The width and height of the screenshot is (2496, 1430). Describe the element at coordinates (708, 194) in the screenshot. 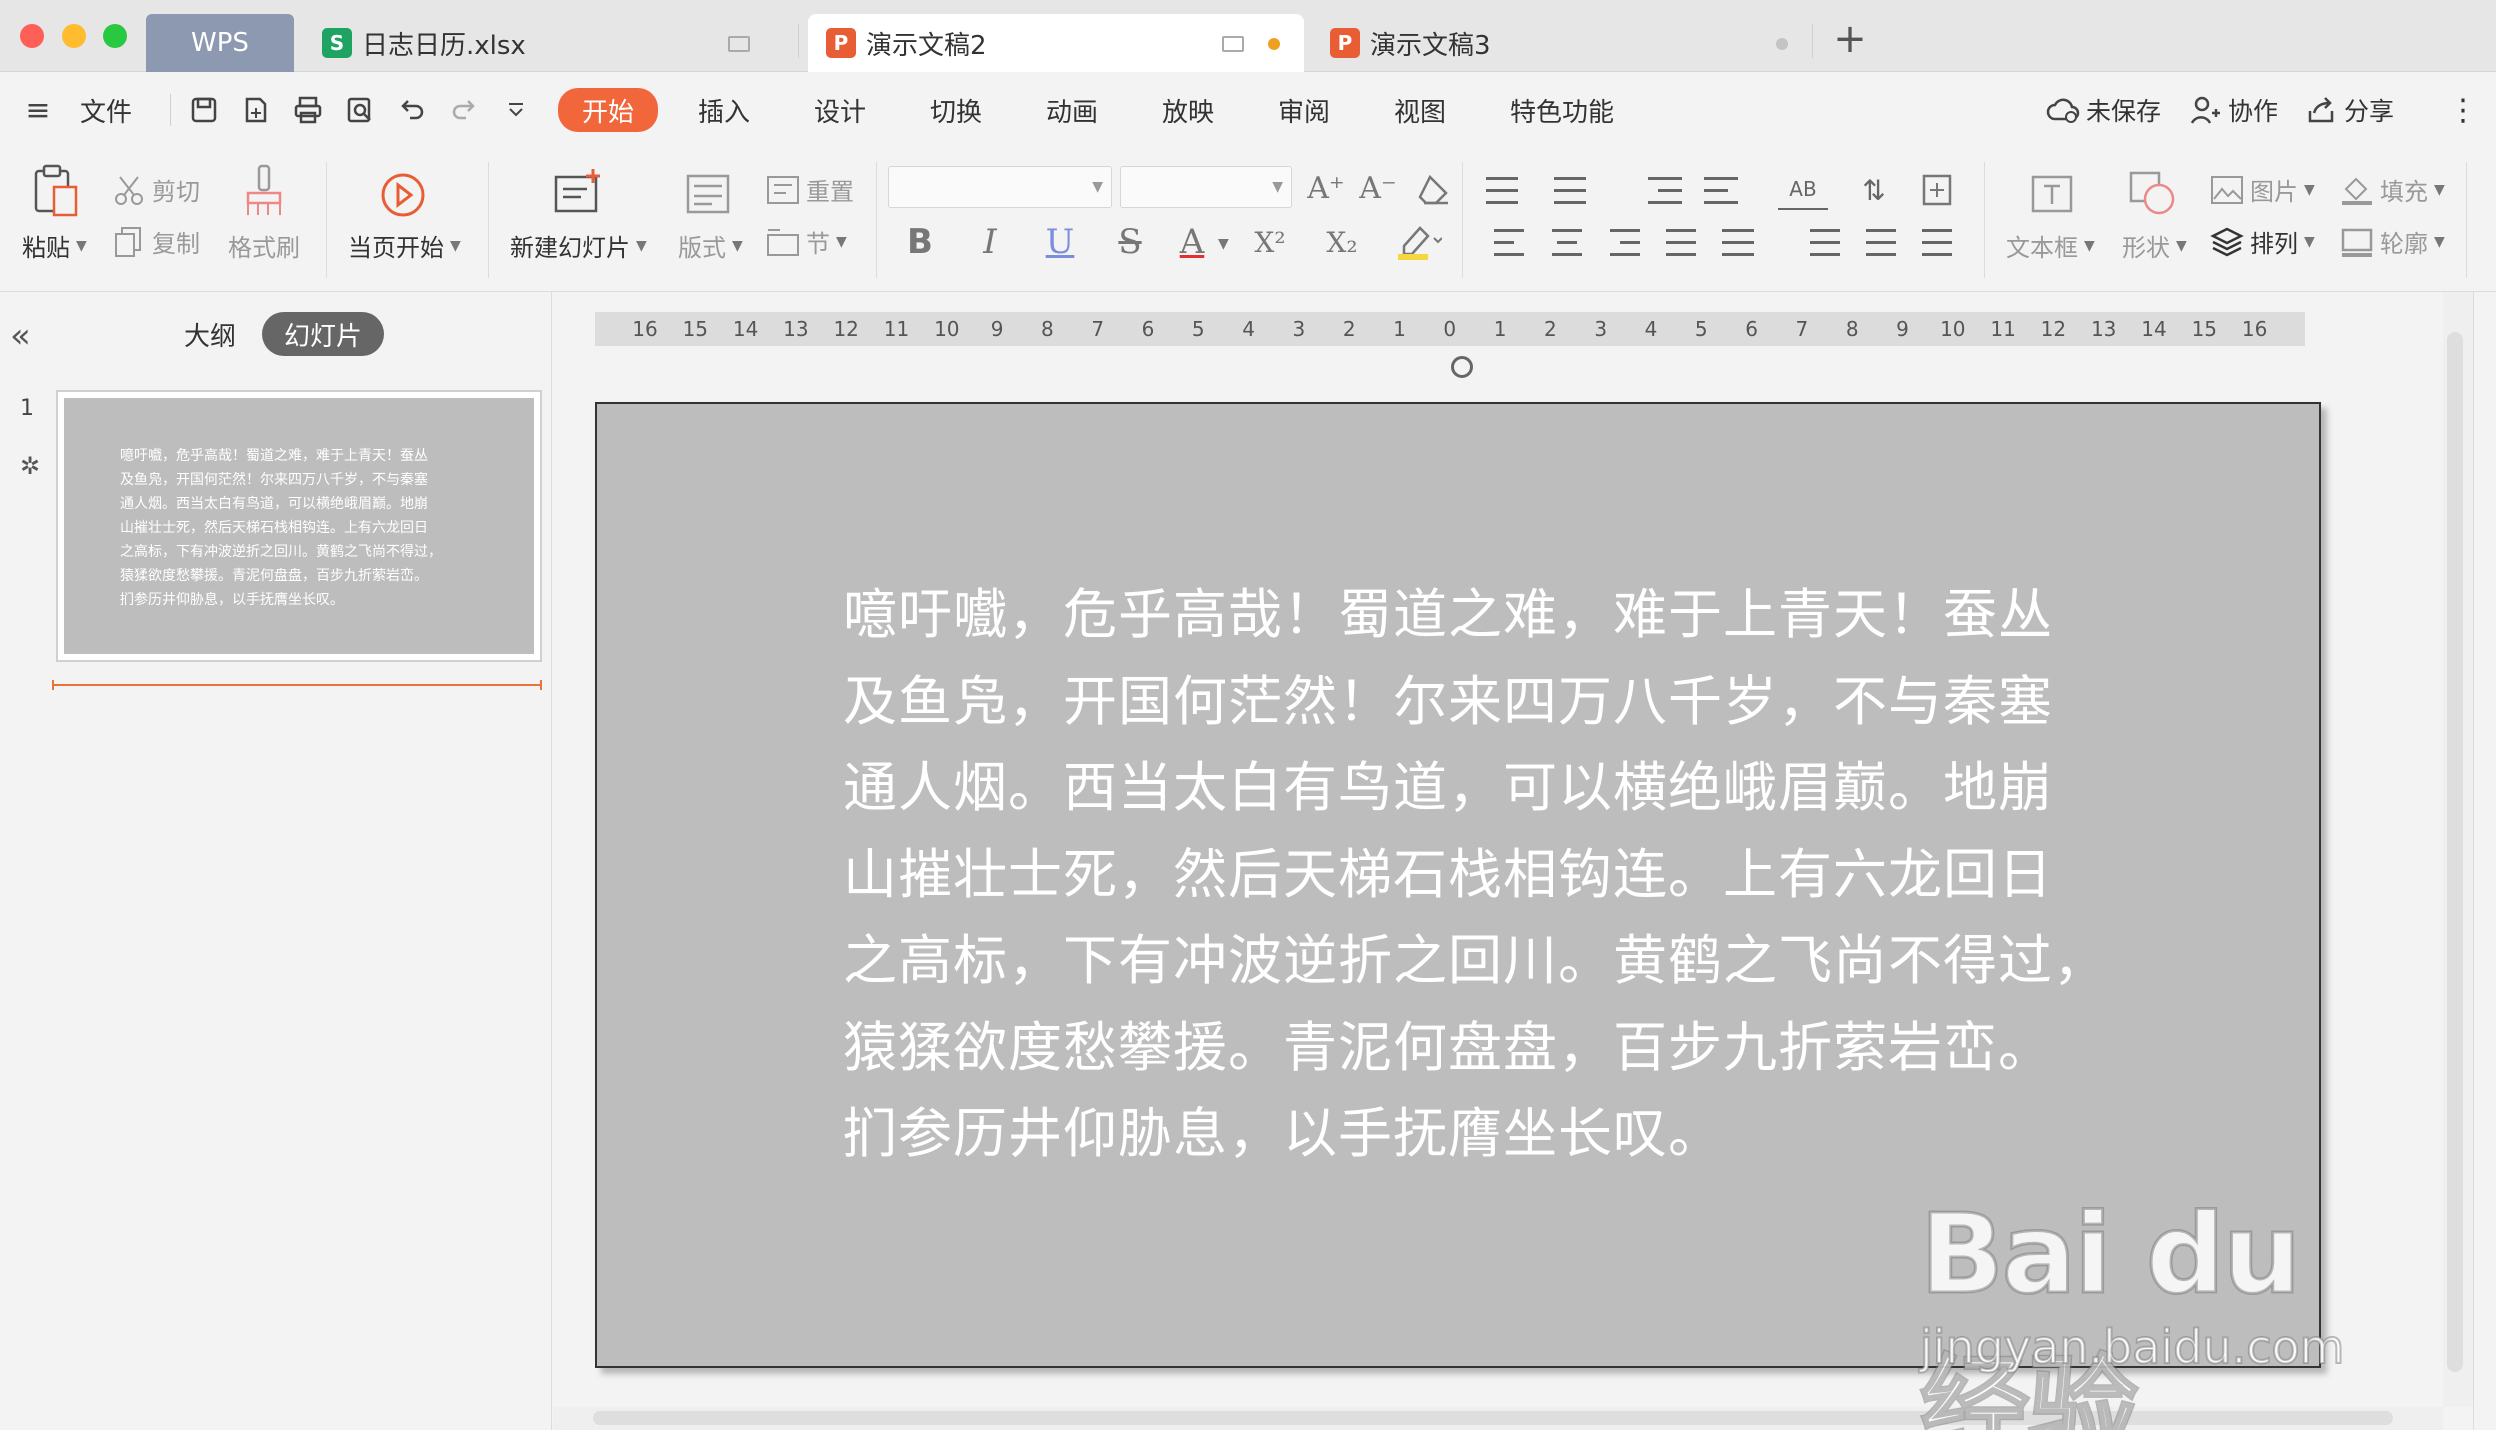

I see `layout-icon` at that location.